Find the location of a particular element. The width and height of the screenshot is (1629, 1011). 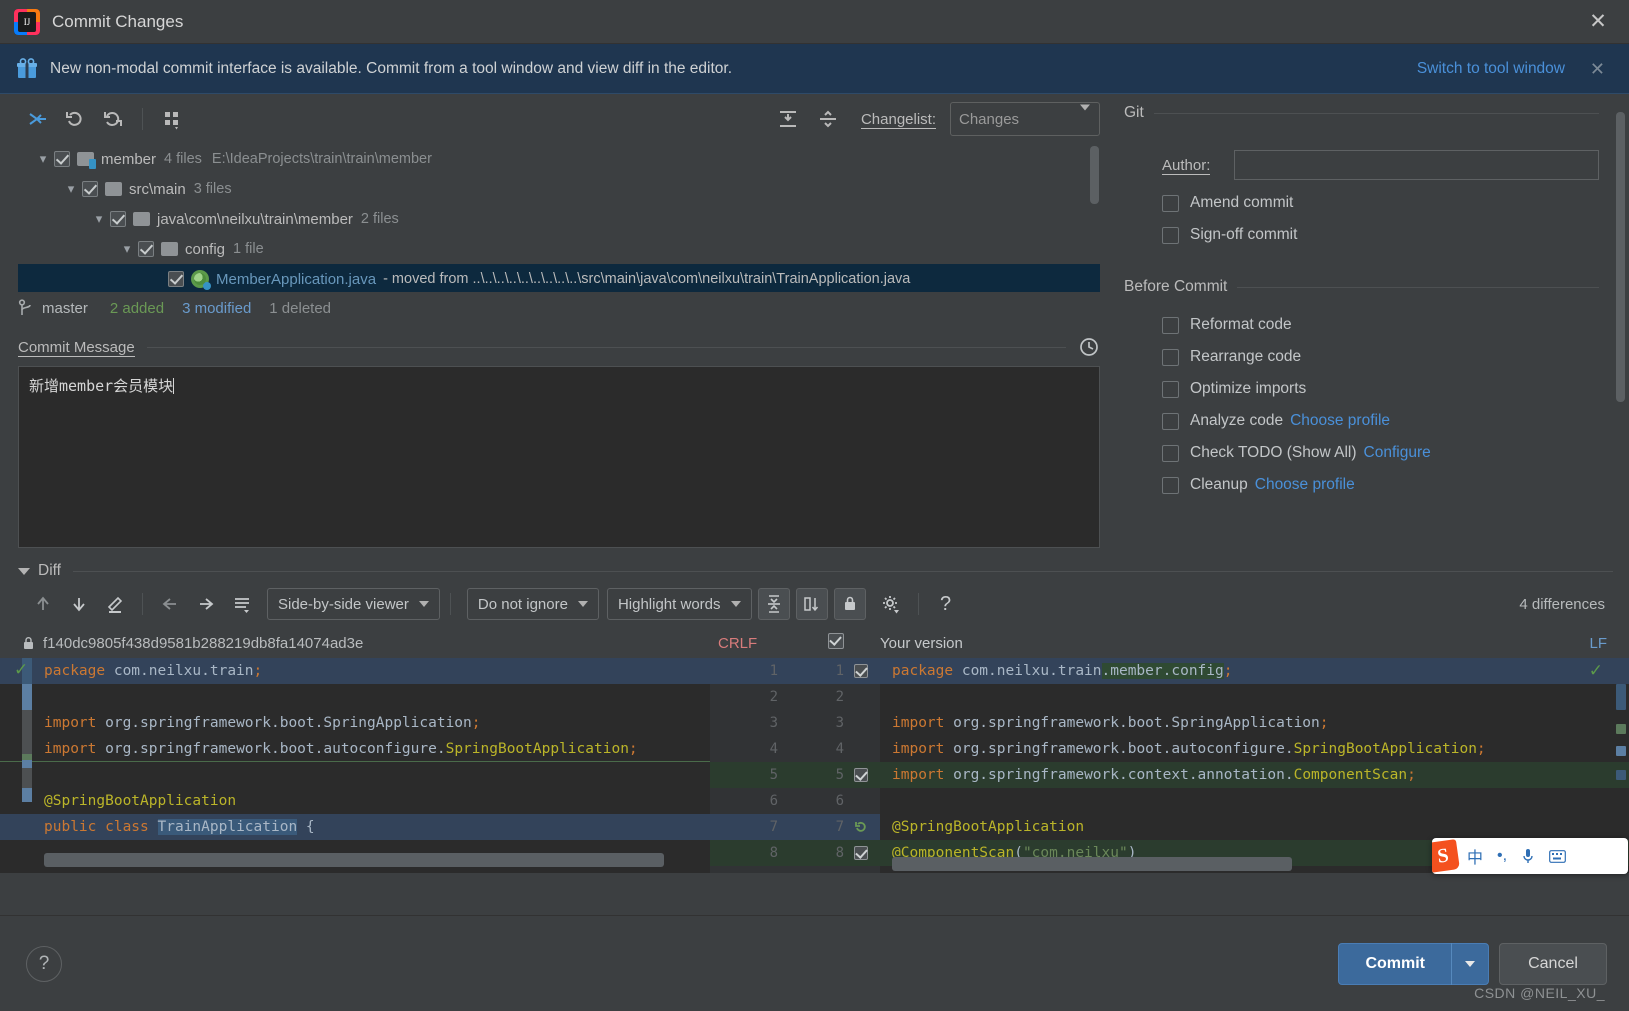

revert-change-icon is located at coordinates (859, 827).